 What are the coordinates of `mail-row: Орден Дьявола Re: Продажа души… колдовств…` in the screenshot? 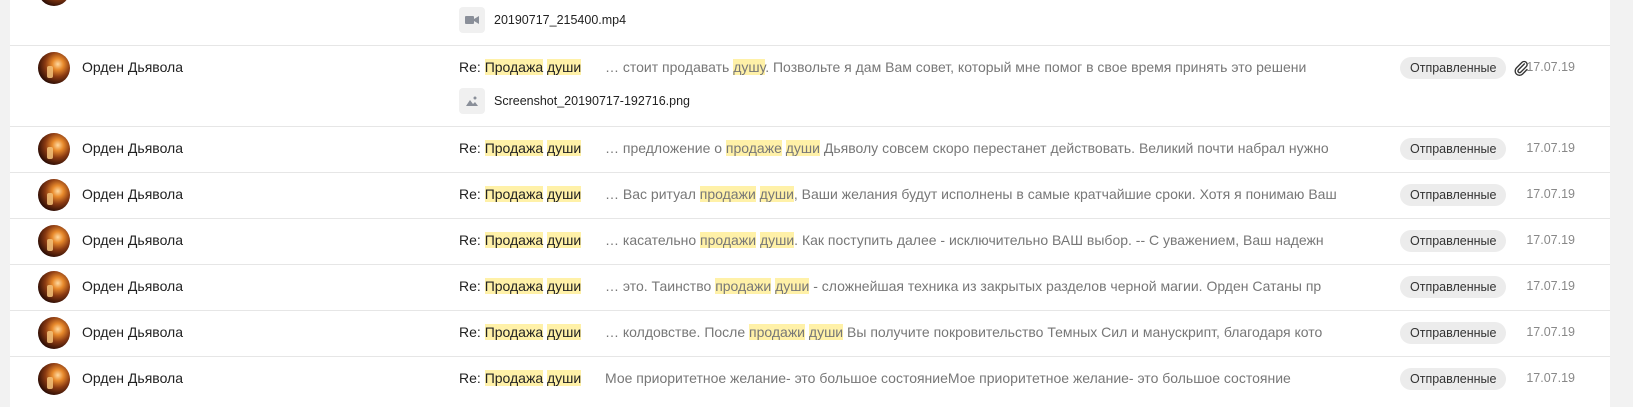 It's located at (810, 333).